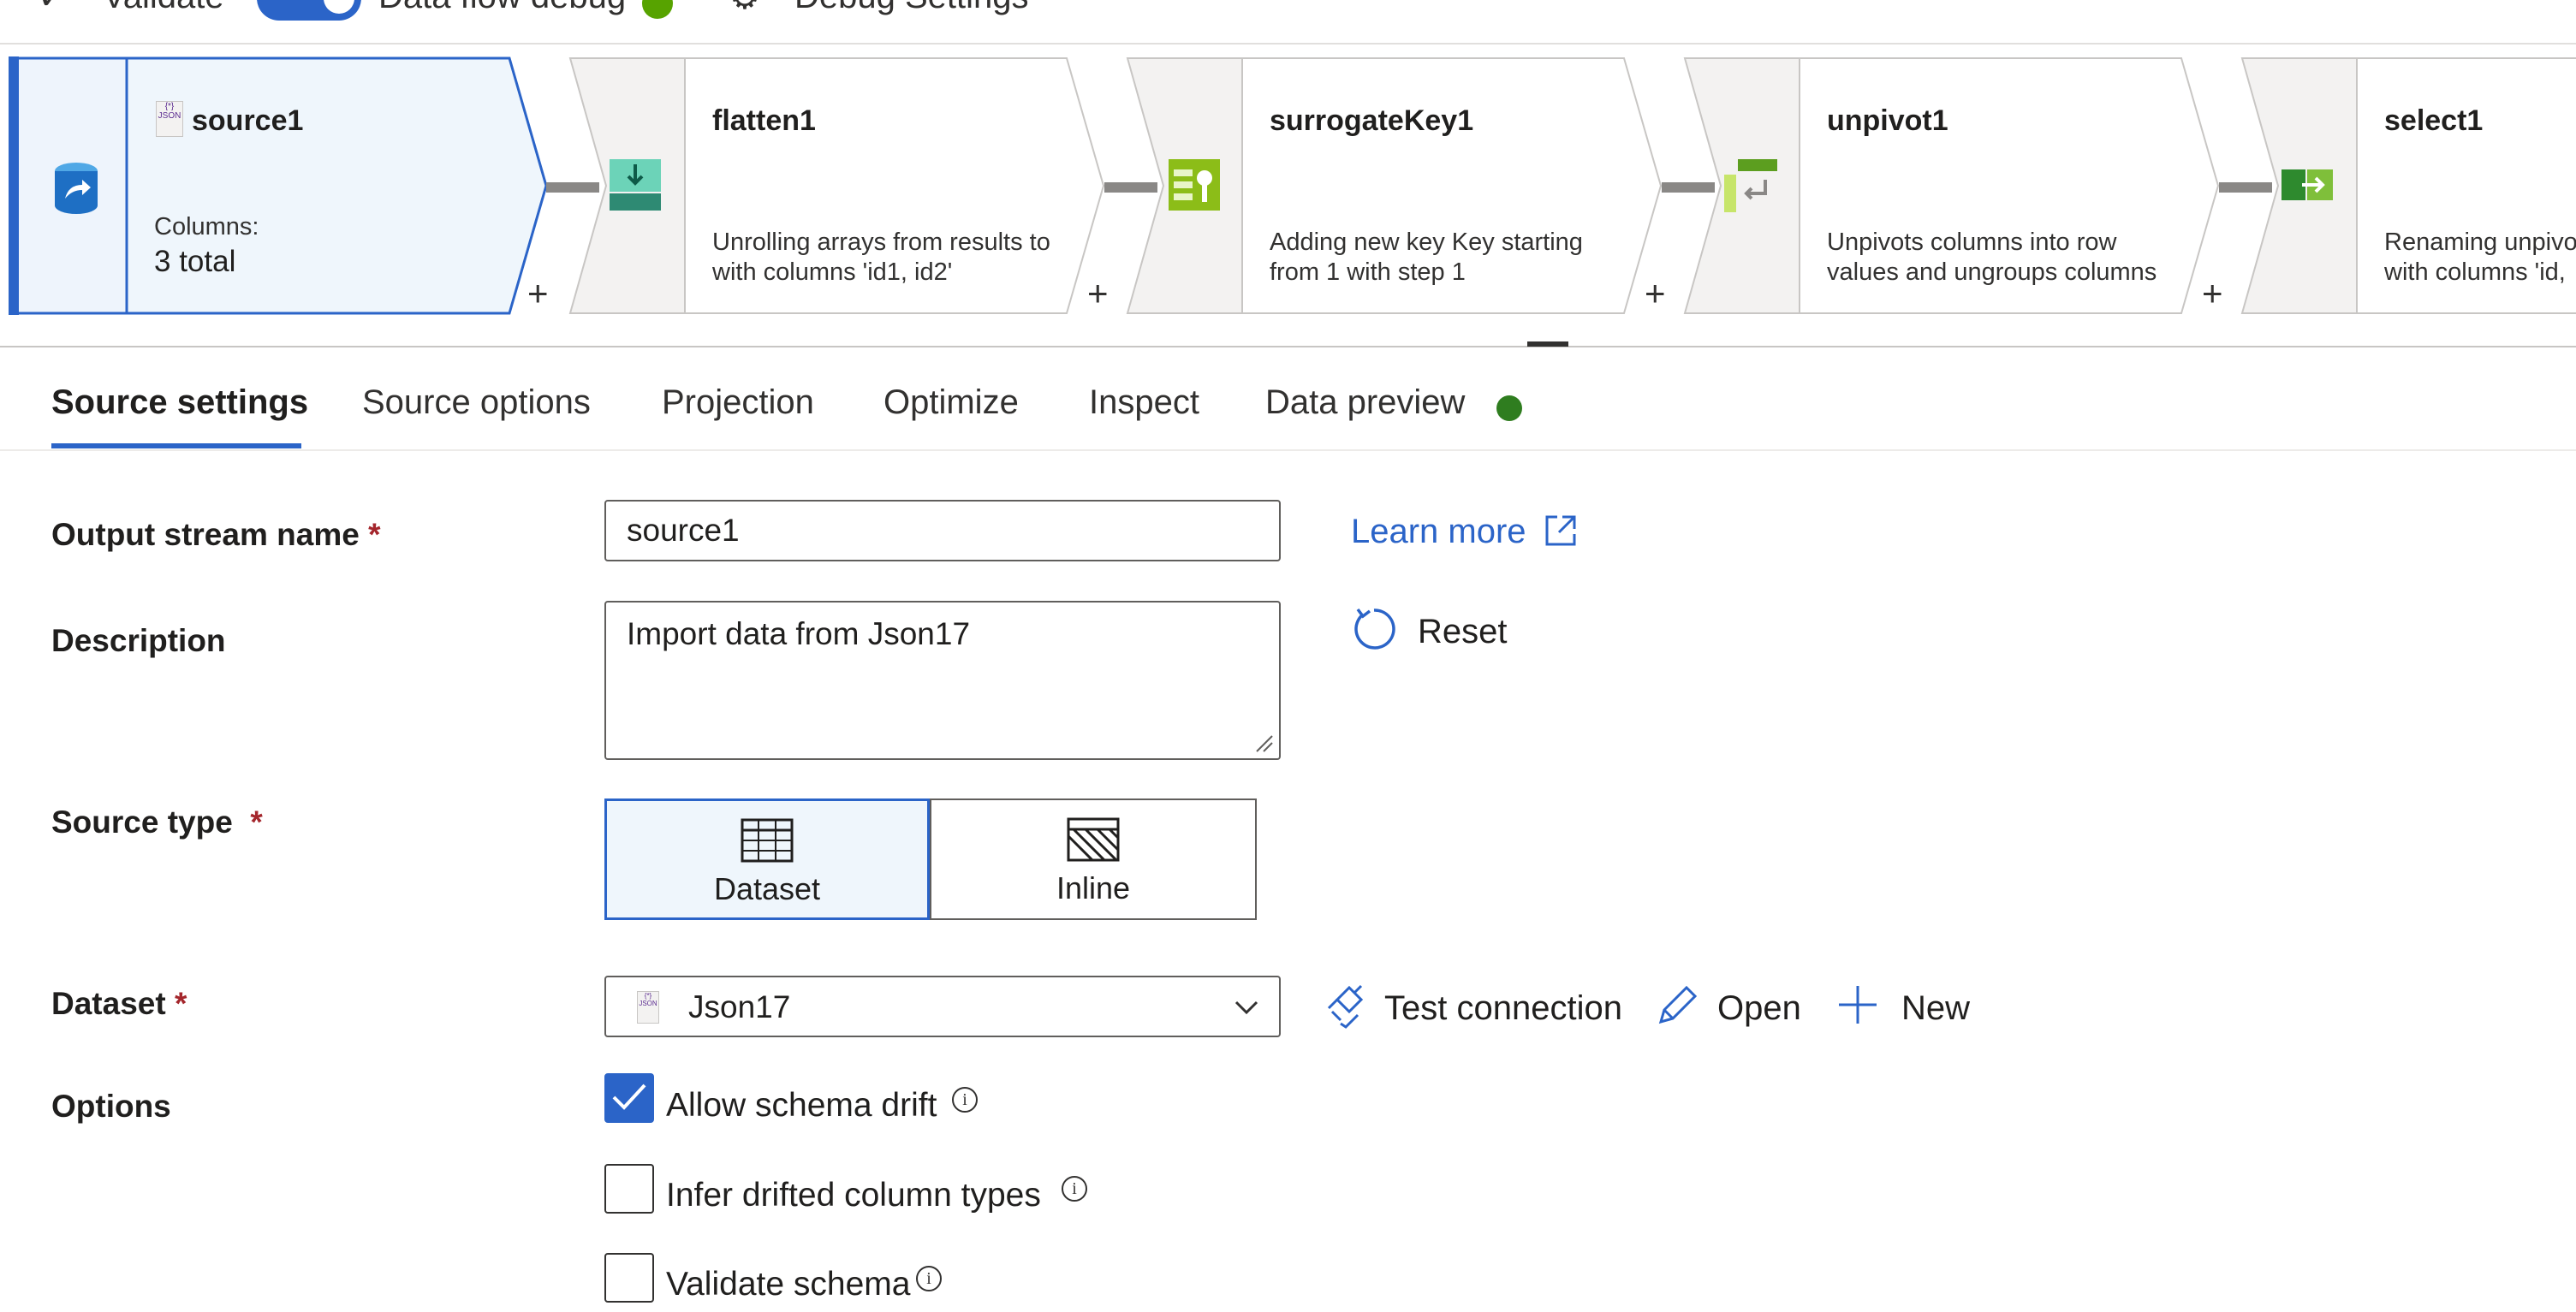  Describe the element at coordinates (1345, 1006) in the screenshot. I see `test-connection-icon` at that location.